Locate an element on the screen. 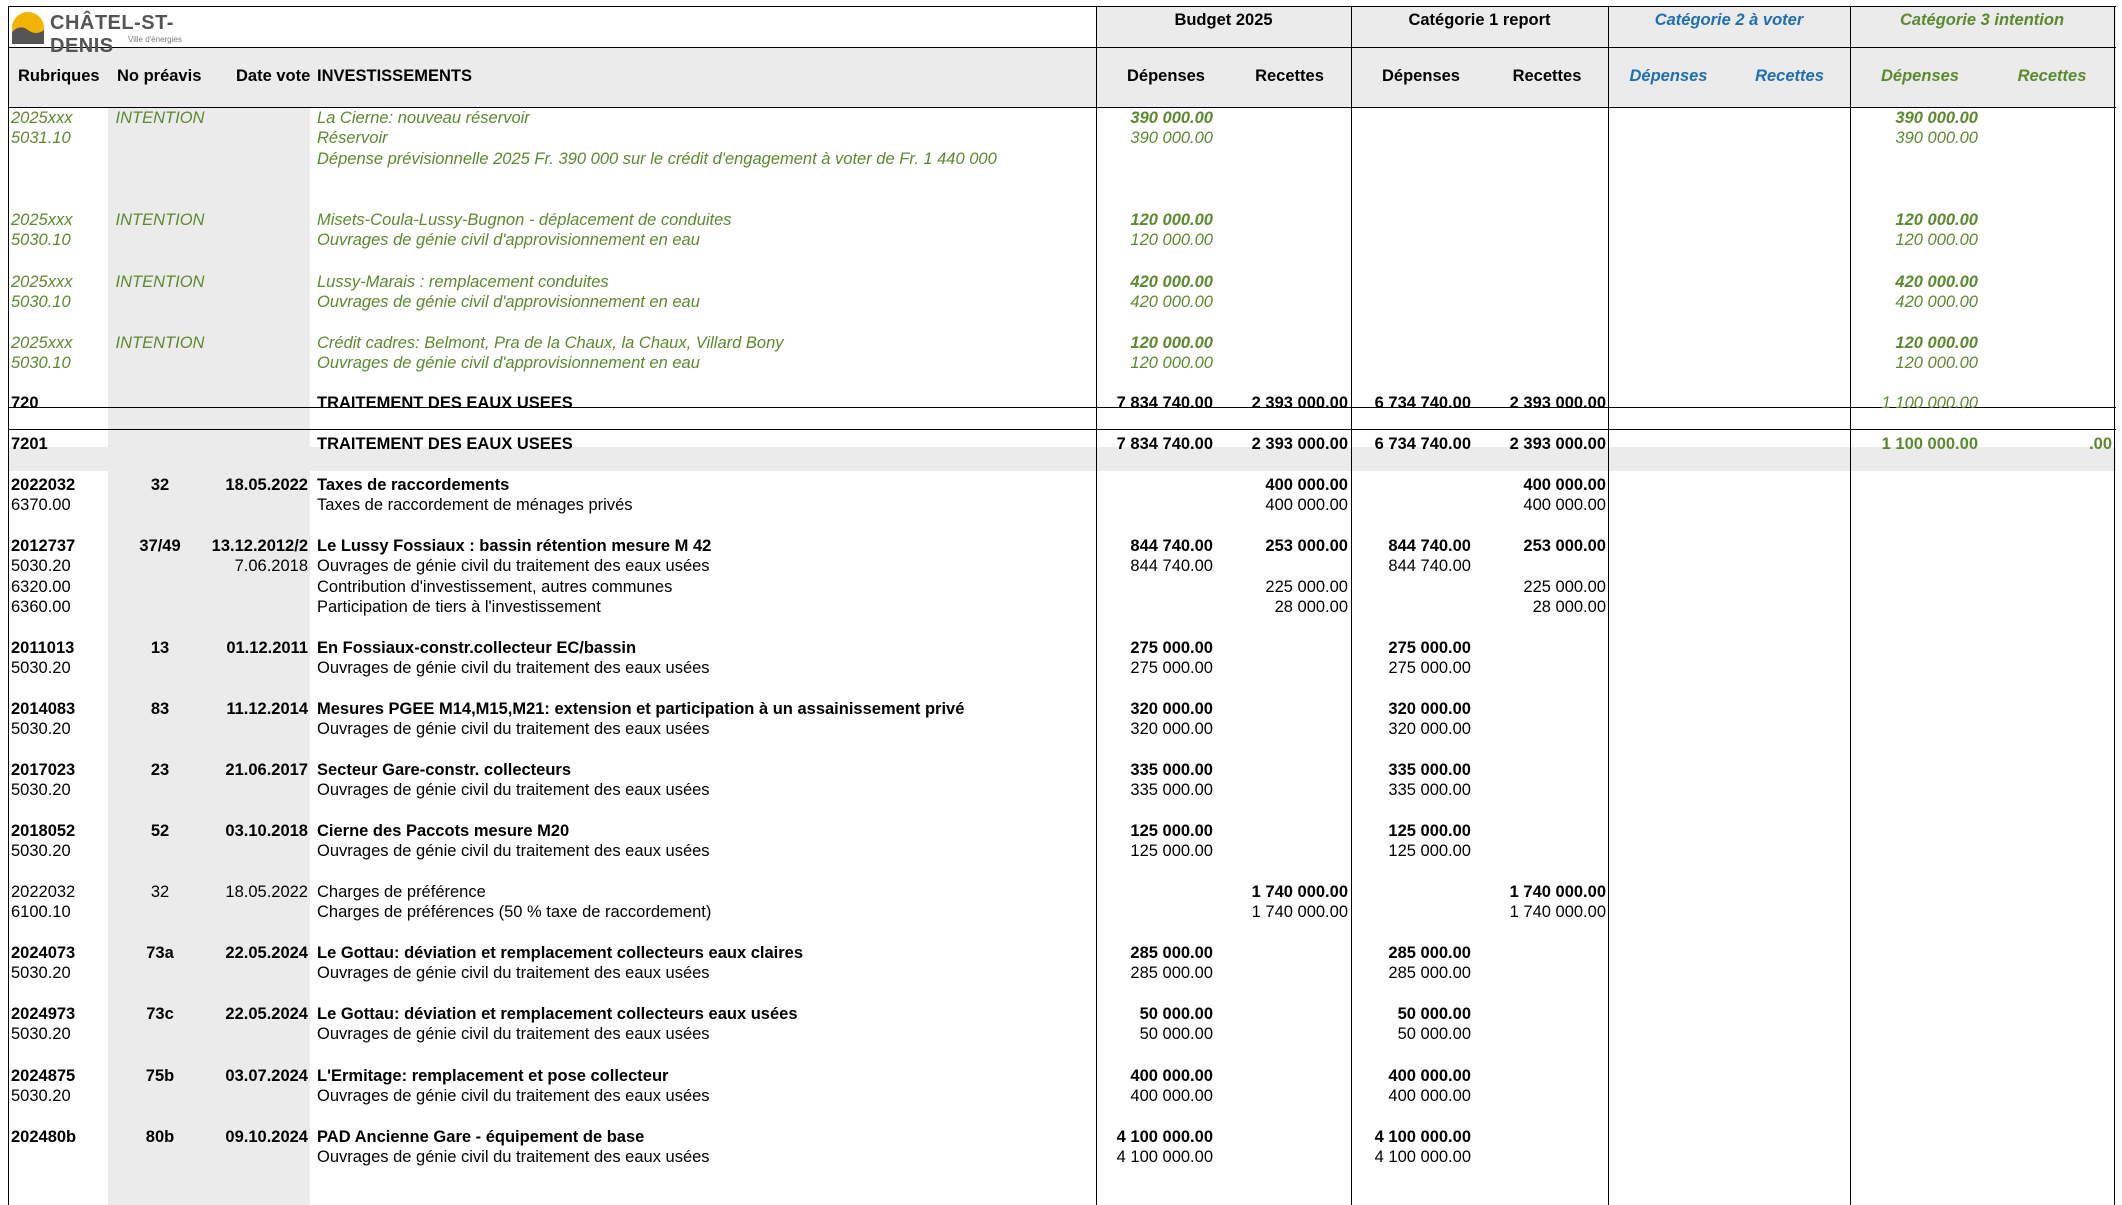 The width and height of the screenshot is (2122, 1205). budget-depenses: 50 000.00 is located at coordinates (1176, 1034).